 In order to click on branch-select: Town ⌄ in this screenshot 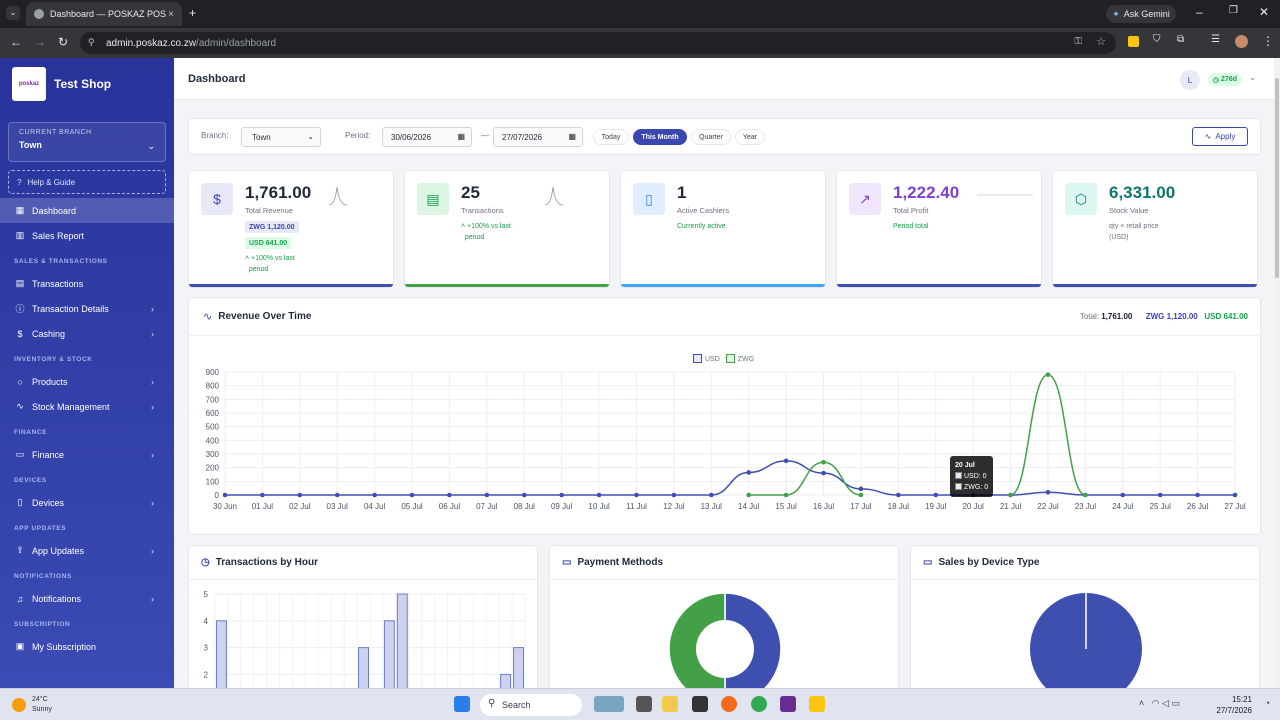, I will do `click(281, 137)`.